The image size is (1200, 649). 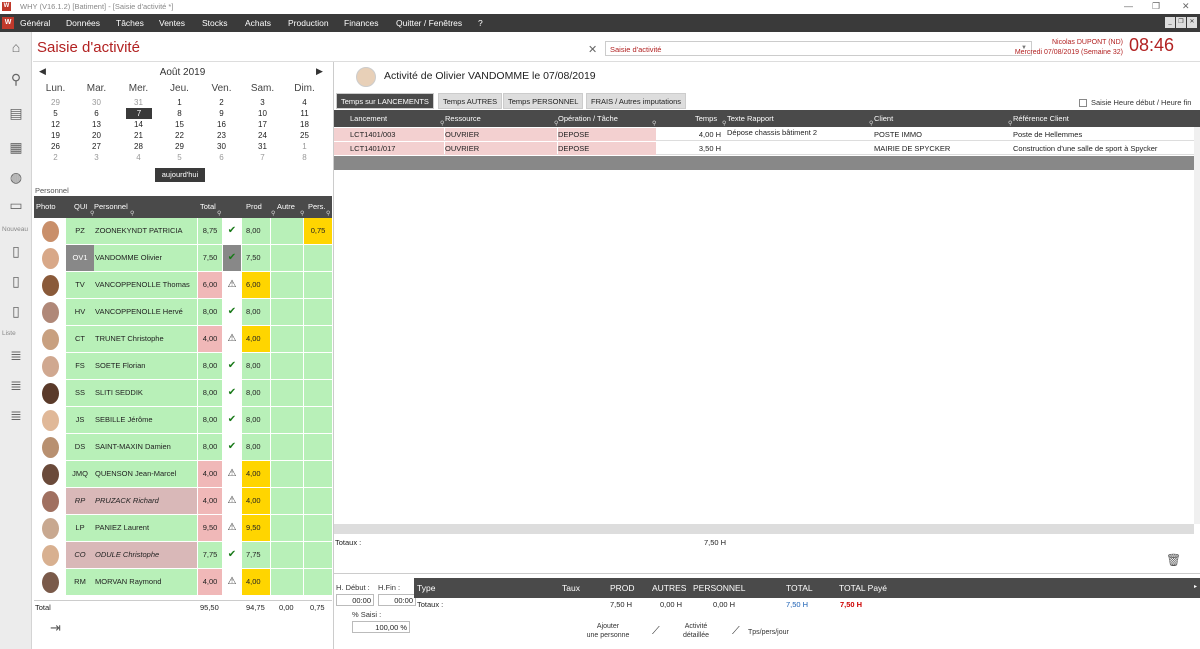 I want to click on calendar-day: 19, so click(x=55, y=135).